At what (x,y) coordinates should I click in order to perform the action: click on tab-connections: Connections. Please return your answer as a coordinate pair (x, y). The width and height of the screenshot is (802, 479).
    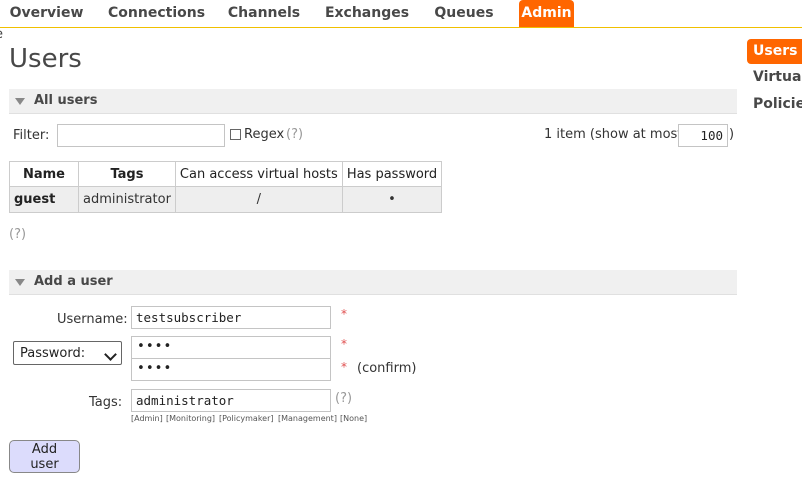
    Looking at the image, I should click on (156, 13).